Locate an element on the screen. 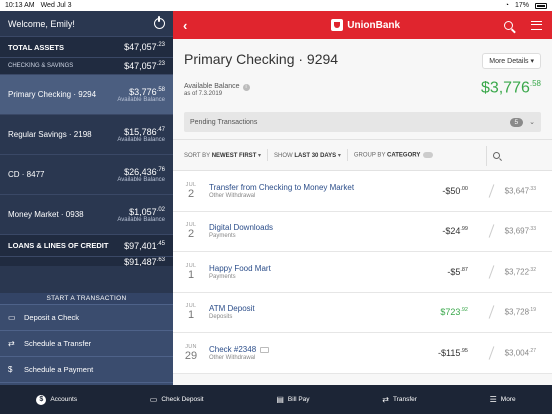 This screenshot has width=552, height=414. total-assets-amount: $47,057.23 is located at coordinates (144, 47).